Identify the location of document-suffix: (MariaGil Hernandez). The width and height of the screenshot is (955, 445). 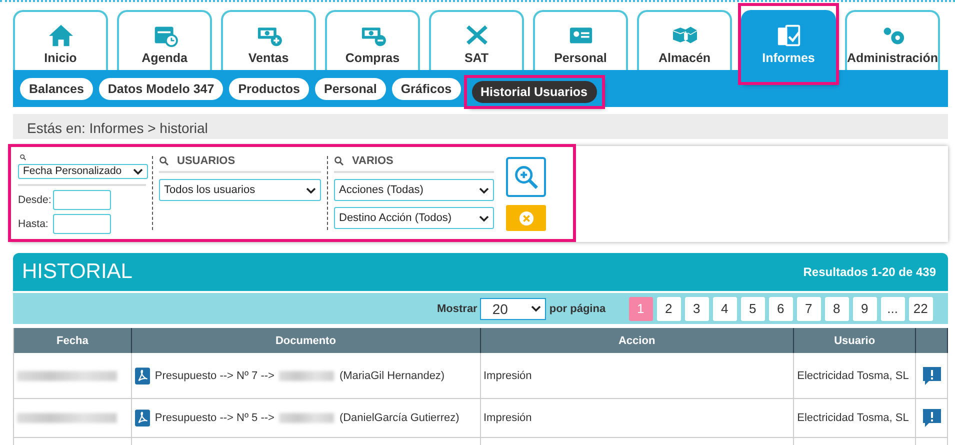
(392, 376).